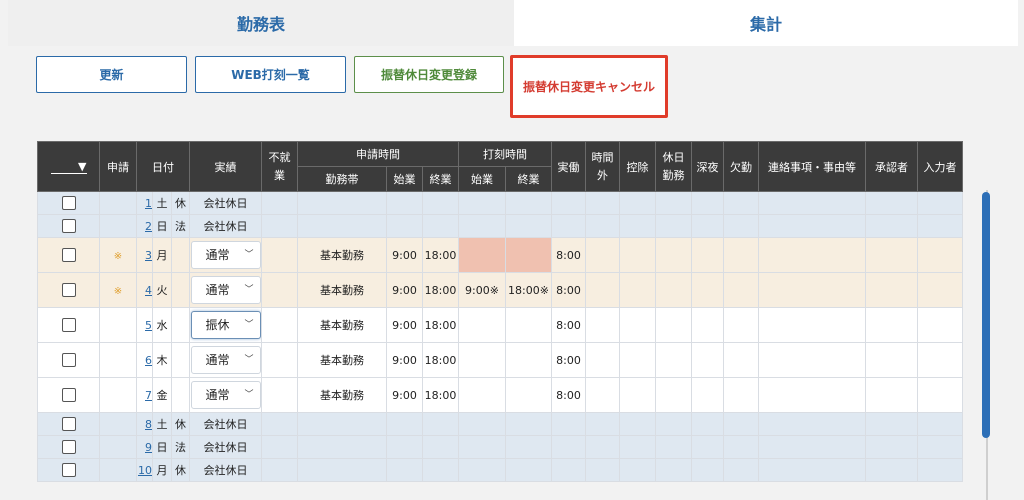 This screenshot has height=500, width=1024. What do you see at coordinates (144, 290) in the screenshot?
I see `day-cell: 4` at bounding box center [144, 290].